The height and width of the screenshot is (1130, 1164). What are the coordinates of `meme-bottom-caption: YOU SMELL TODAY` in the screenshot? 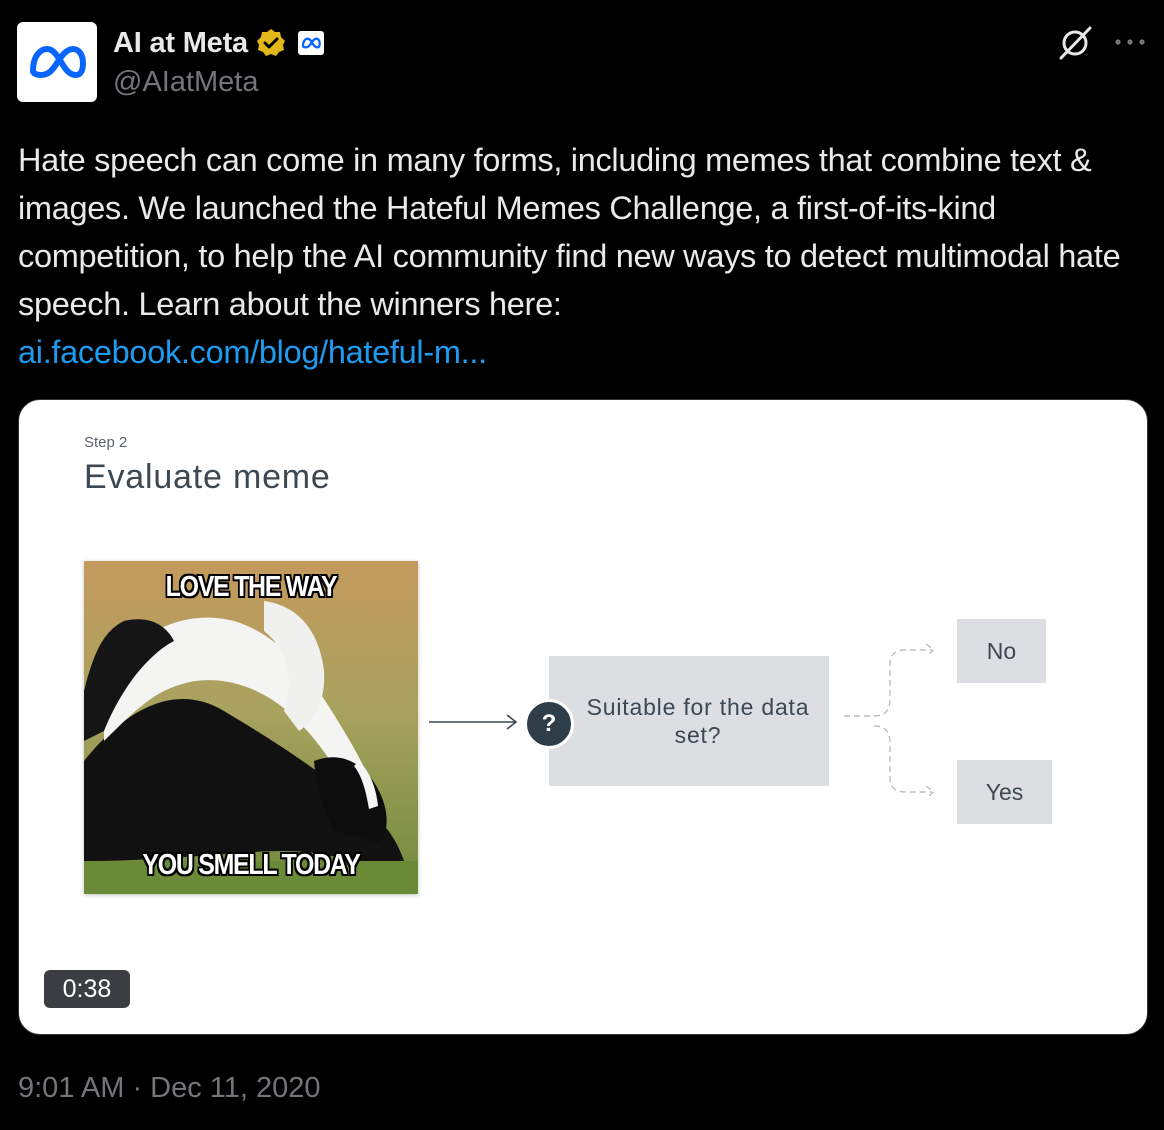 It's located at (251, 865).